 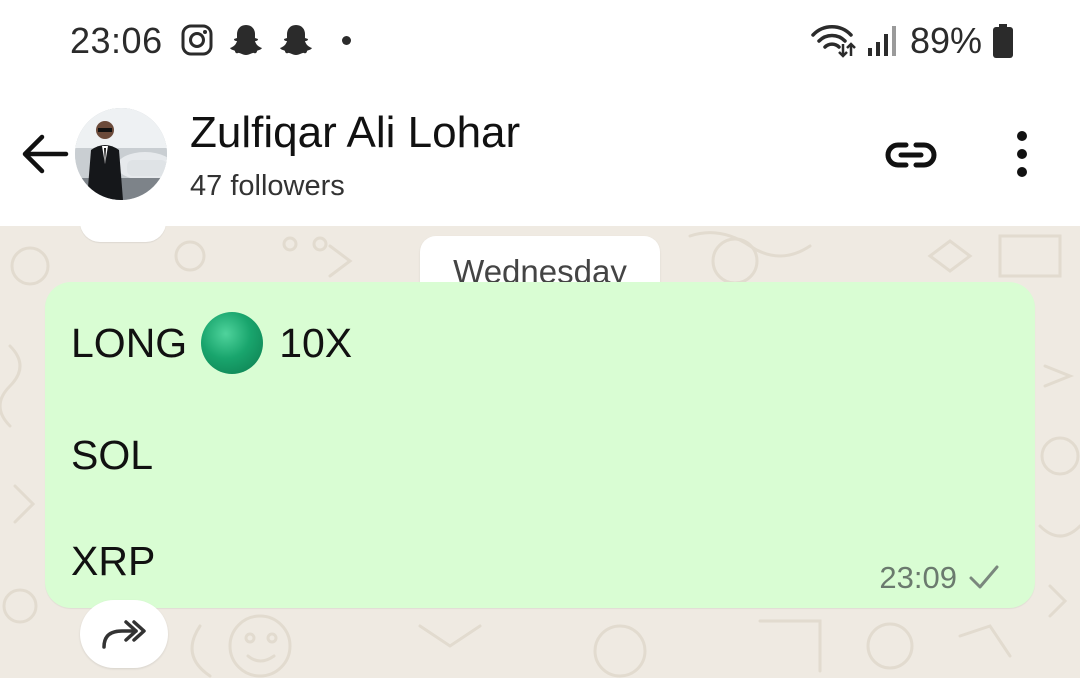 I want to click on forward-icon, so click(x=124, y=634).